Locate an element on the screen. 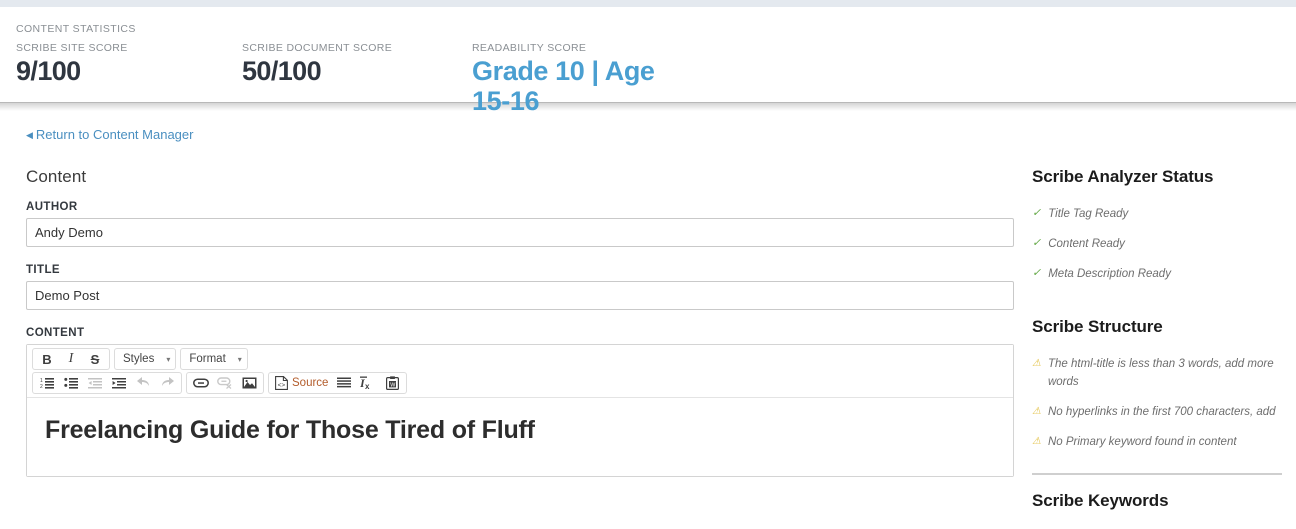 The image size is (1296, 529). horizontal-rule-icon is located at coordinates (344, 383).